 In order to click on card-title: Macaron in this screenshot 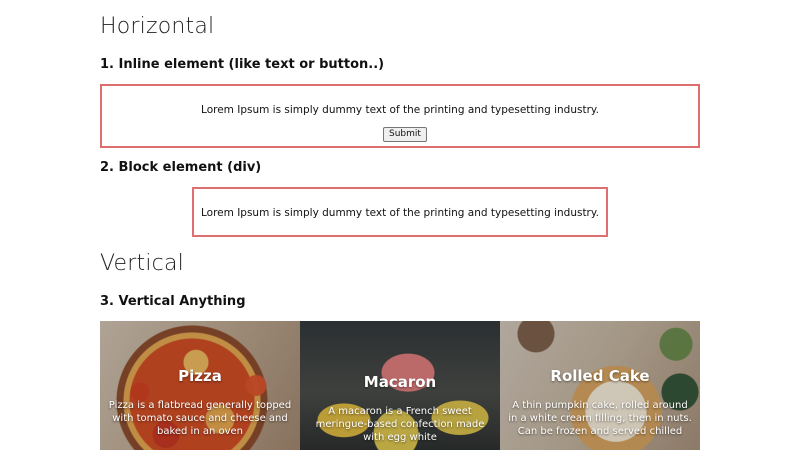, I will do `click(400, 382)`.